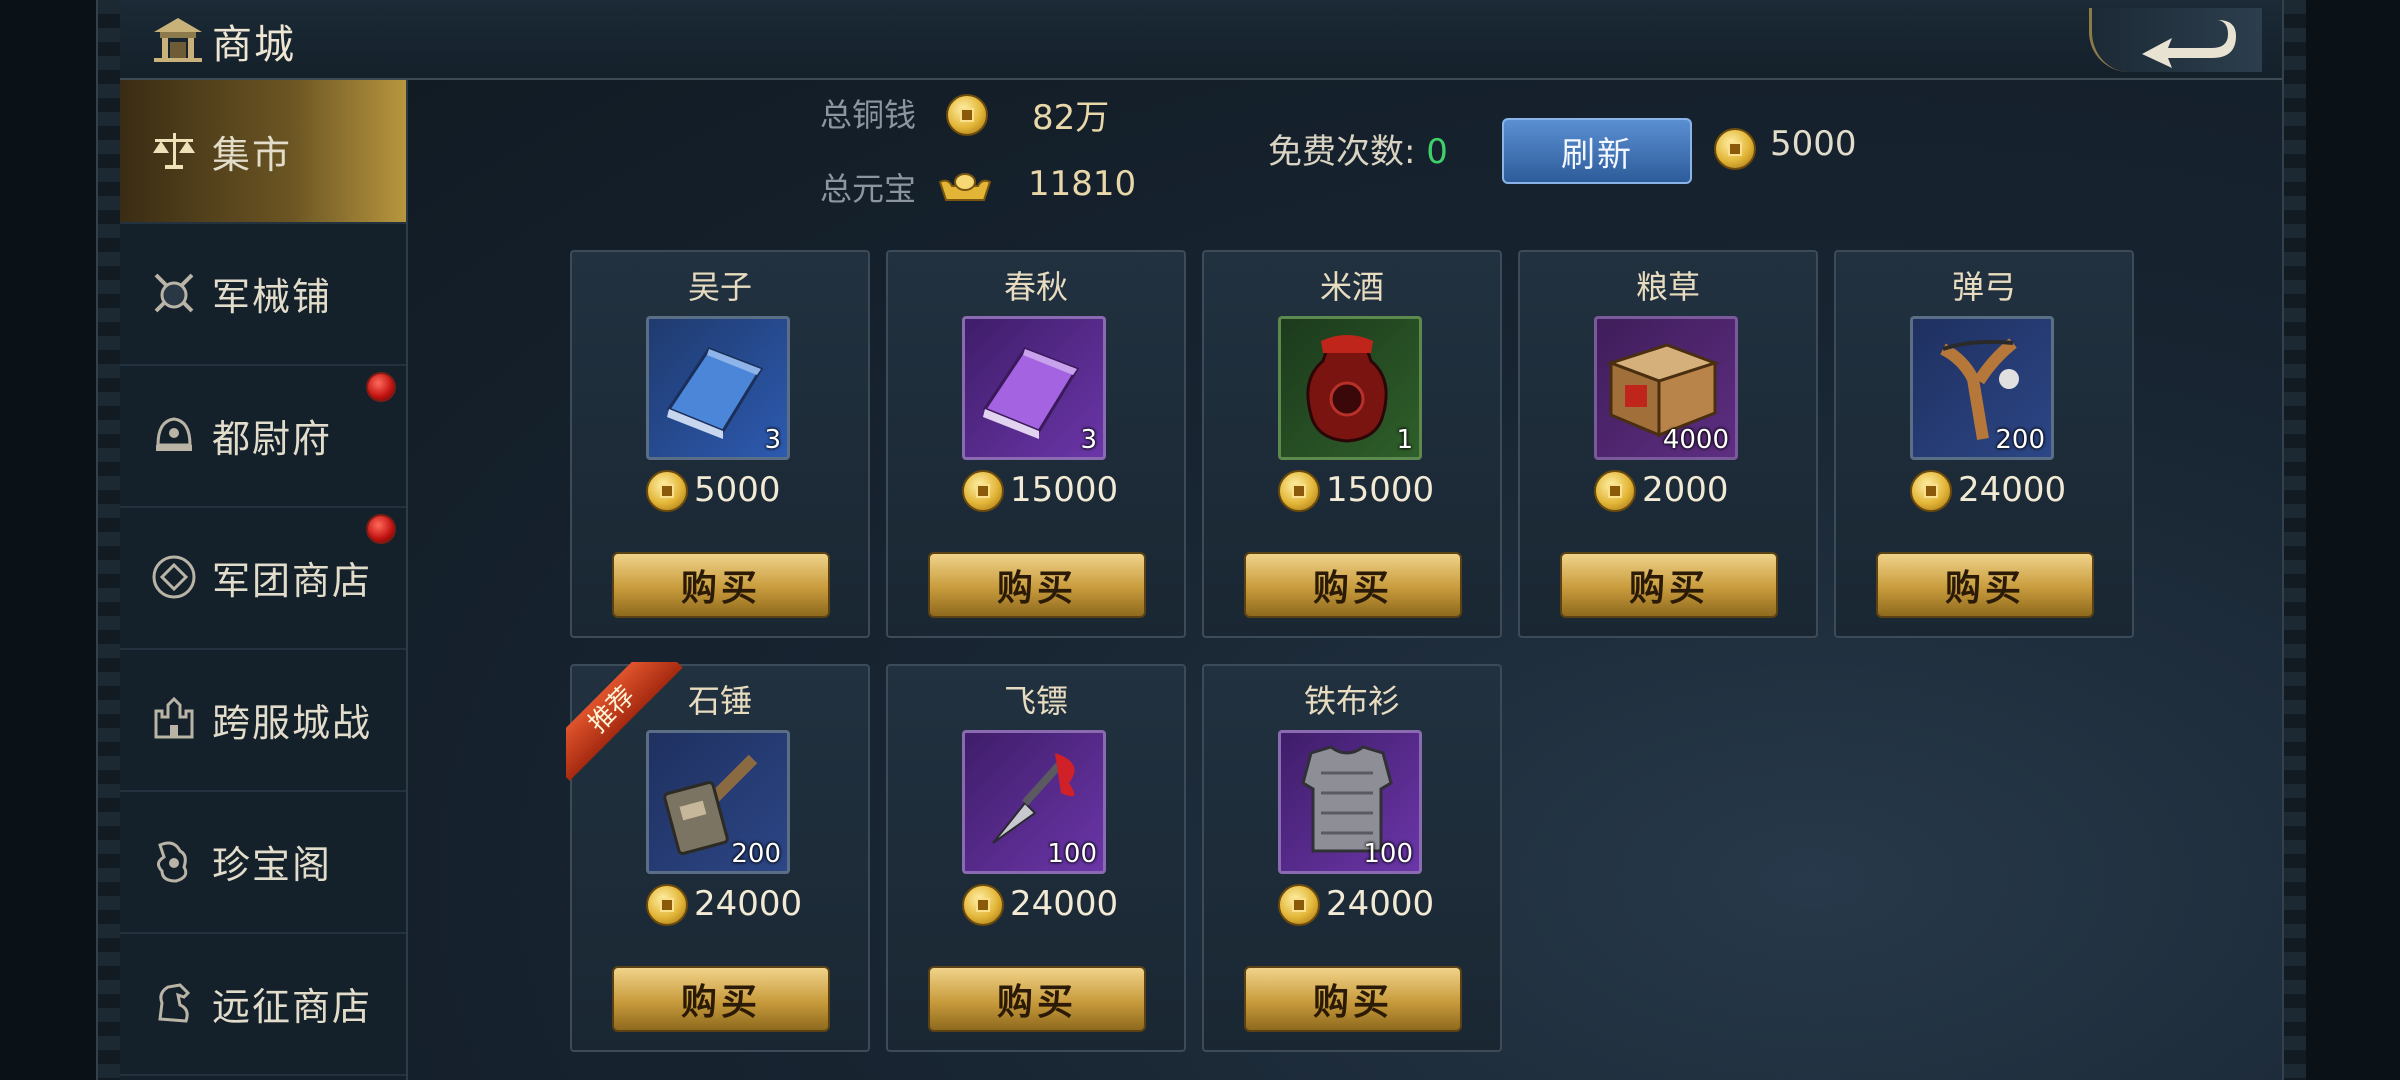 Image resolution: width=2400 pixels, height=1080 pixels. What do you see at coordinates (1983, 287) in the screenshot?
I see `item-name: 弹弓` at bounding box center [1983, 287].